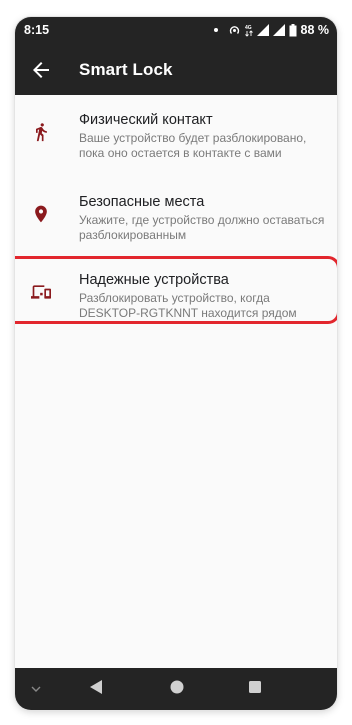 The height and width of the screenshot is (725, 352). Describe the element at coordinates (126, 69) in the screenshot. I see `page-title: Smart Lock` at that location.